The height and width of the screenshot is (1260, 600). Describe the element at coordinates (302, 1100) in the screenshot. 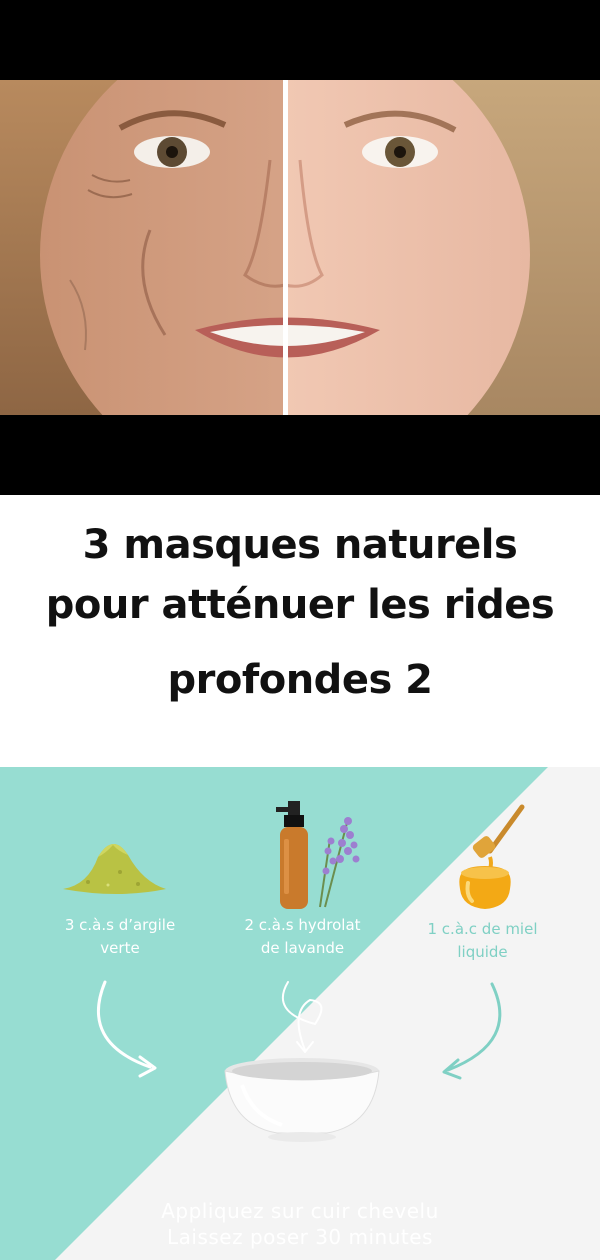

I see `bowl-icon` at that location.